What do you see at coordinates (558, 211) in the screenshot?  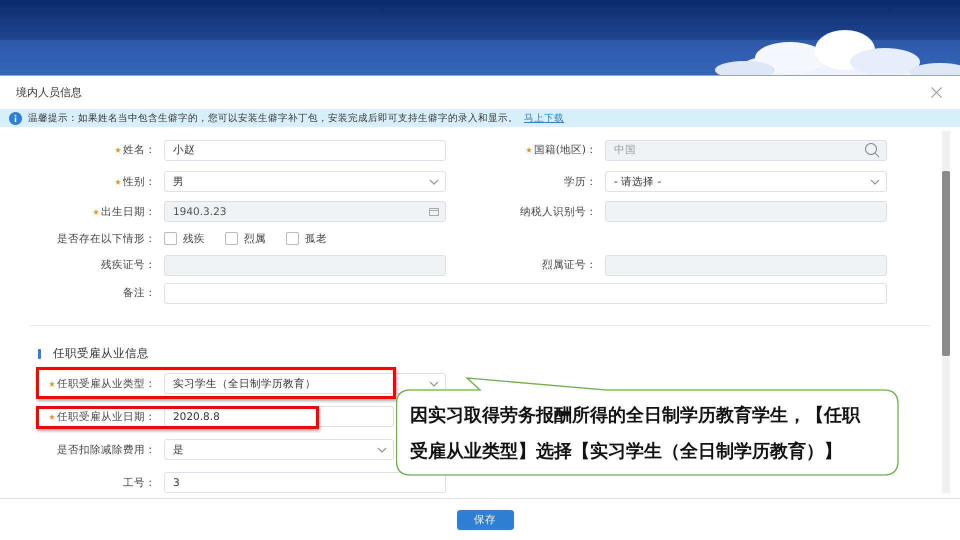 I see `field-label: 纳税人识别号：` at bounding box center [558, 211].